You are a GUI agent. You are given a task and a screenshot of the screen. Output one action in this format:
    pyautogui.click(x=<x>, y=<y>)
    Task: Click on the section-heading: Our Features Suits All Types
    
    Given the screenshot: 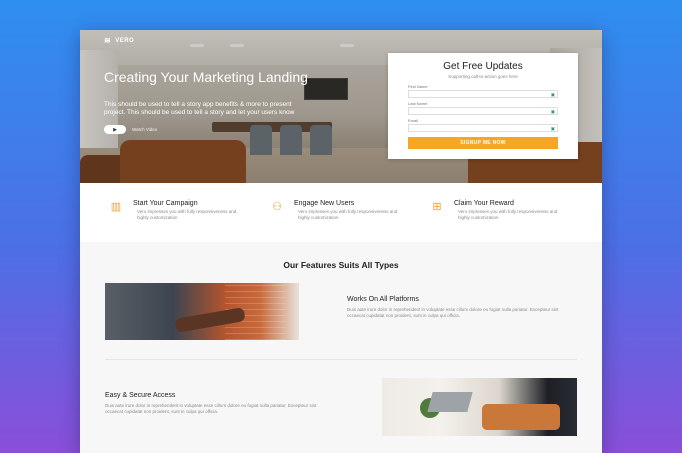 What is the action you would take?
    pyautogui.click(x=341, y=265)
    